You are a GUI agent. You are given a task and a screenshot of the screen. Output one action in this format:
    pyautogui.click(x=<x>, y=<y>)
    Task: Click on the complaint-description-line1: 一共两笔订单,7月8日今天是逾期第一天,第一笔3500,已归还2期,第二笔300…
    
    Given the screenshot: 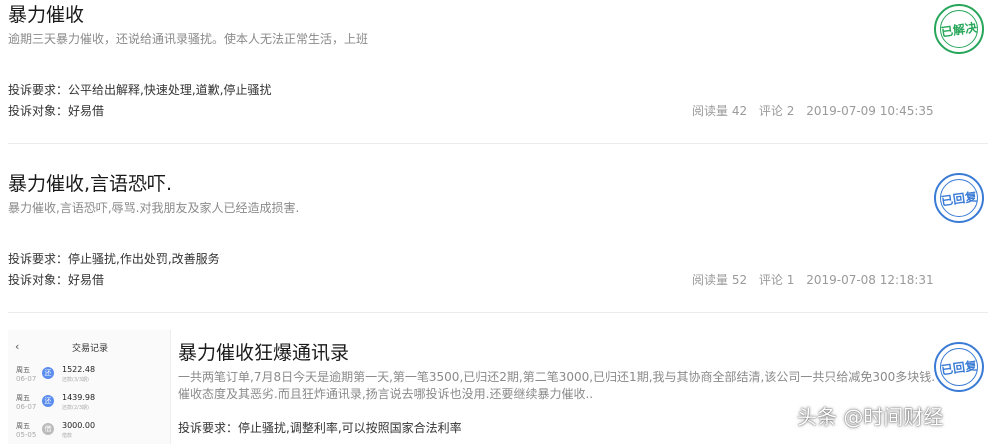 What is the action you would take?
    pyautogui.click(x=557, y=377)
    